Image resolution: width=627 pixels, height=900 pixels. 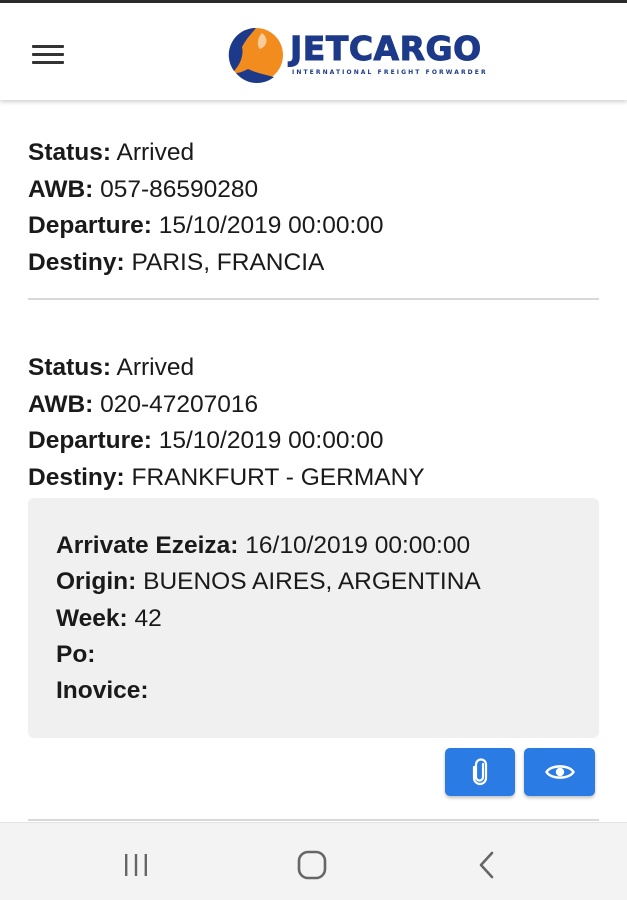 I want to click on week-value: 42, so click(x=148, y=618).